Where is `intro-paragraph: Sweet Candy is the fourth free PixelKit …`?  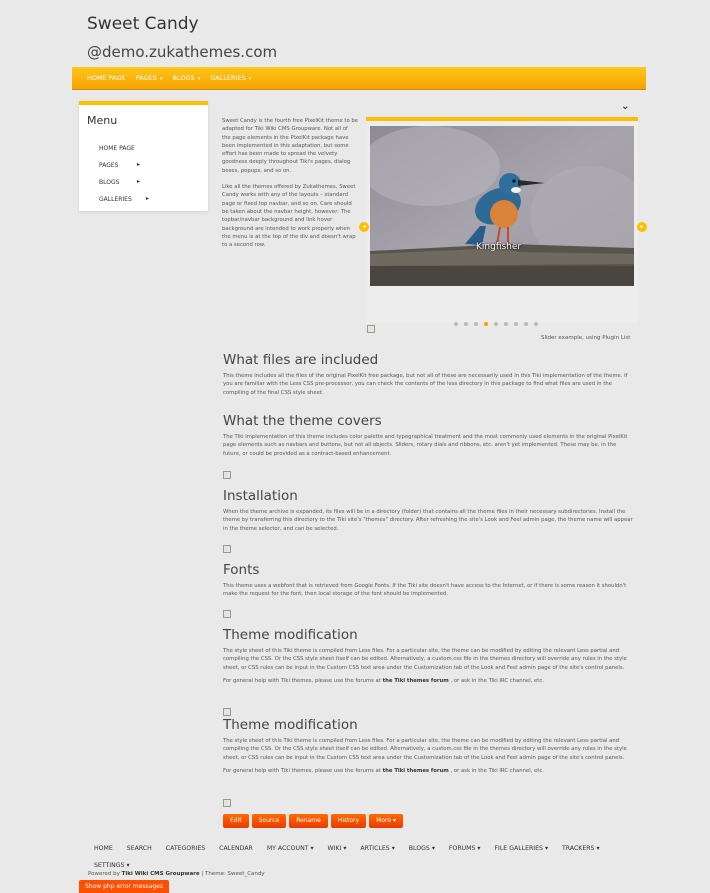 intro-paragraph: Sweet Candy is the fourth free PixelKit … is located at coordinates (290, 146).